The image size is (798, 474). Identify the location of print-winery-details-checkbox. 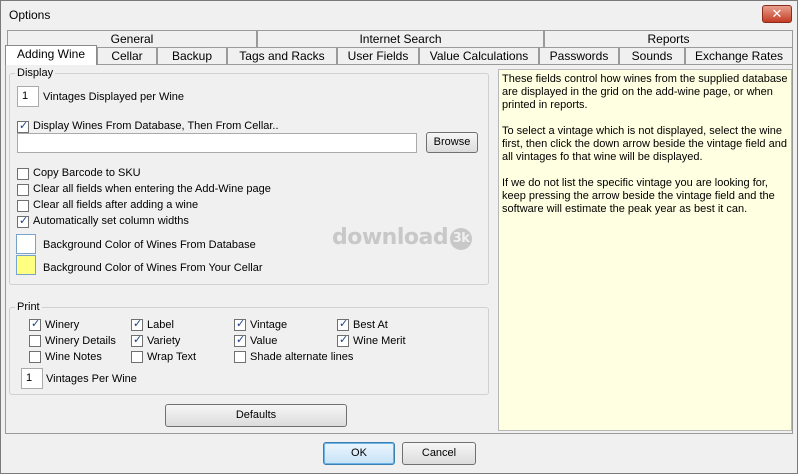
(35, 341).